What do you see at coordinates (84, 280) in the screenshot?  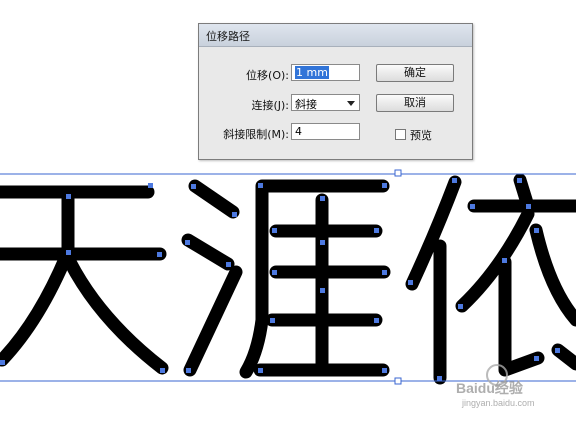 I see `glyph-tian` at bounding box center [84, 280].